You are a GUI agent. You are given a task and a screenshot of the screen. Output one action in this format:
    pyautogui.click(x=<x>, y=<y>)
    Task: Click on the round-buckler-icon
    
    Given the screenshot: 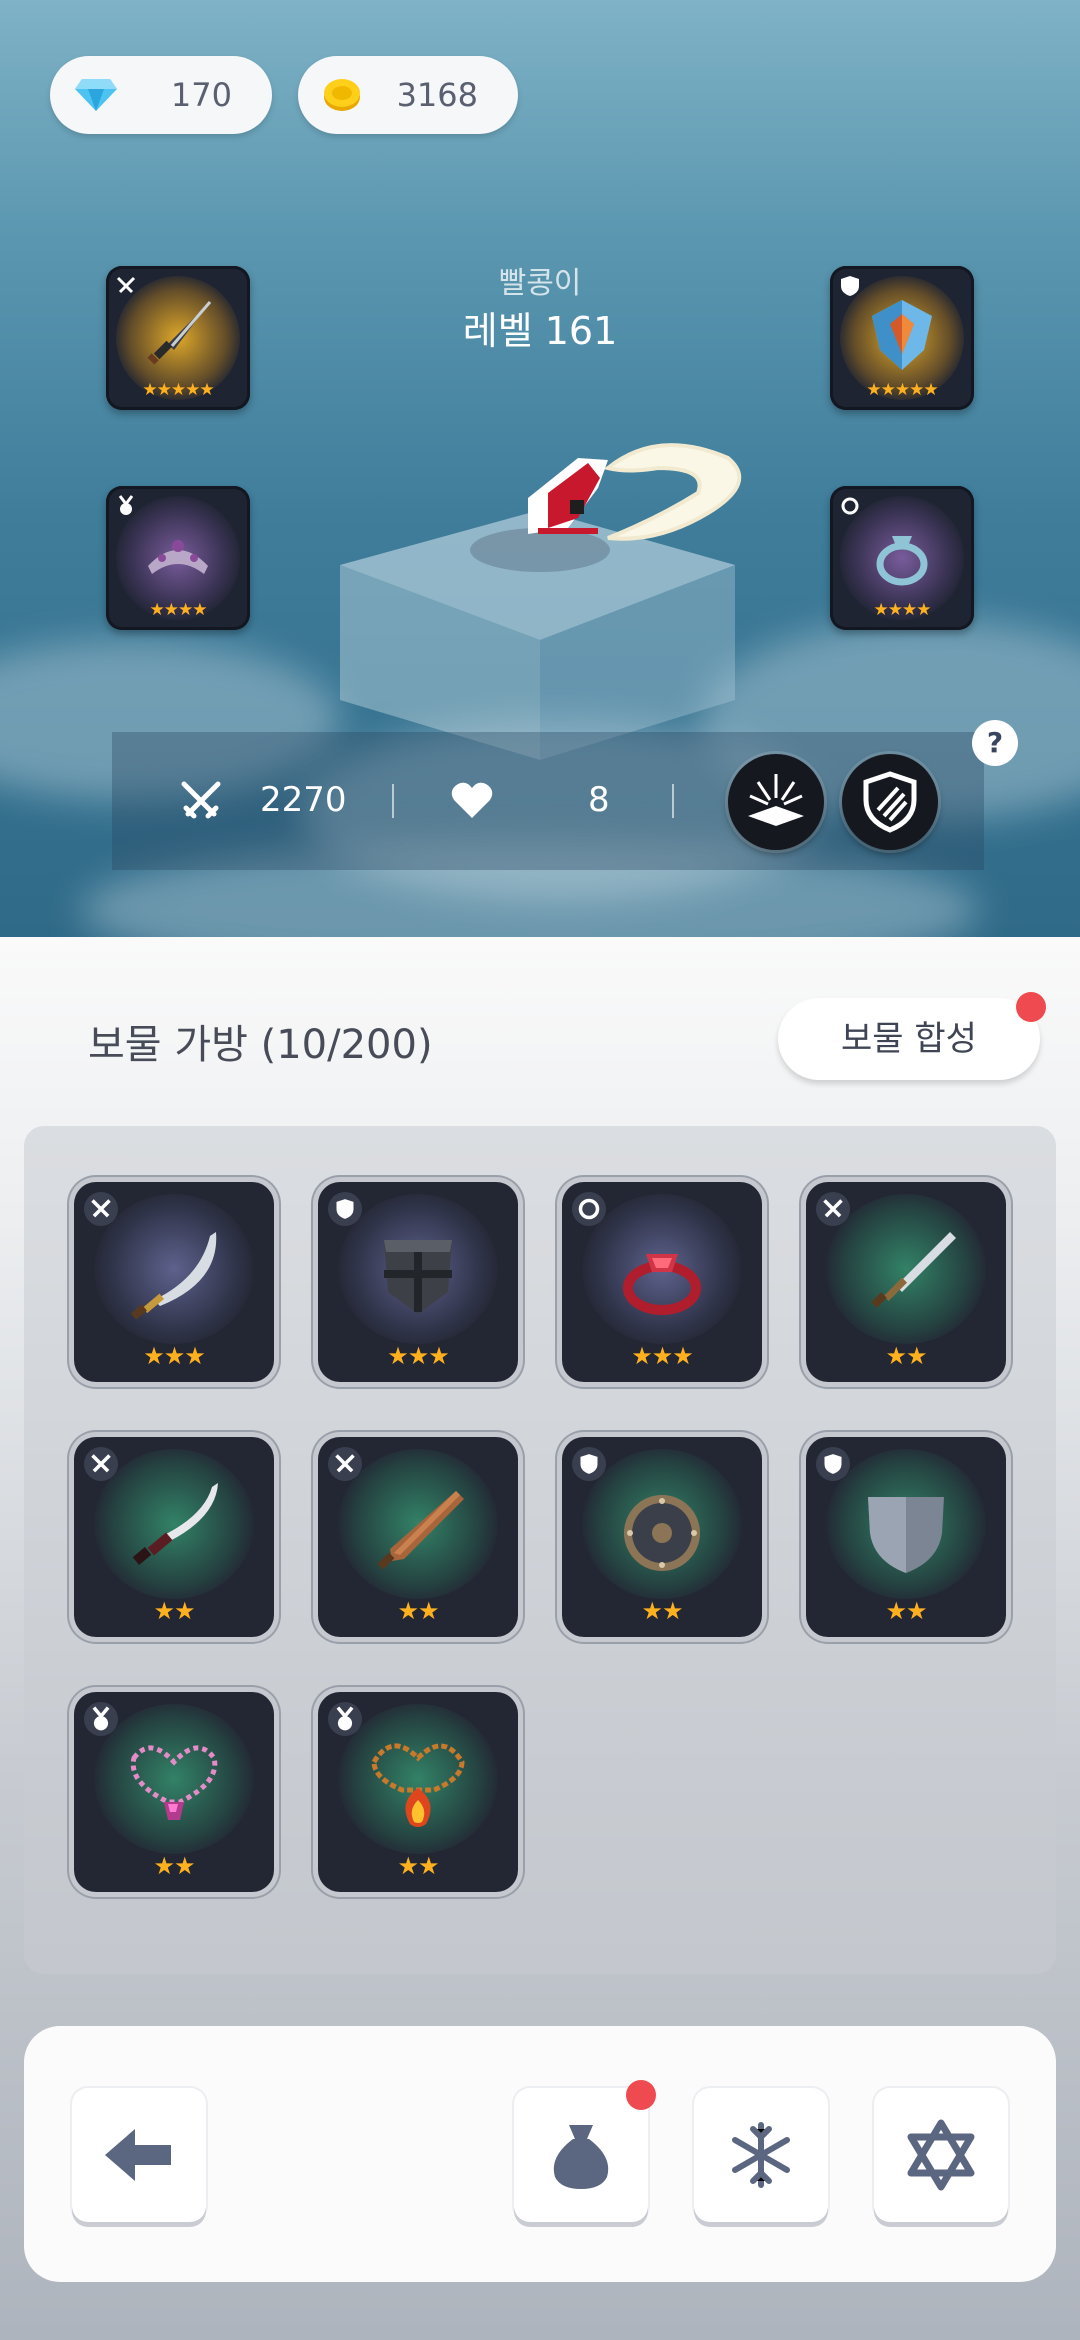 What is the action you would take?
    pyautogui.click(x=662, y=1533)
    